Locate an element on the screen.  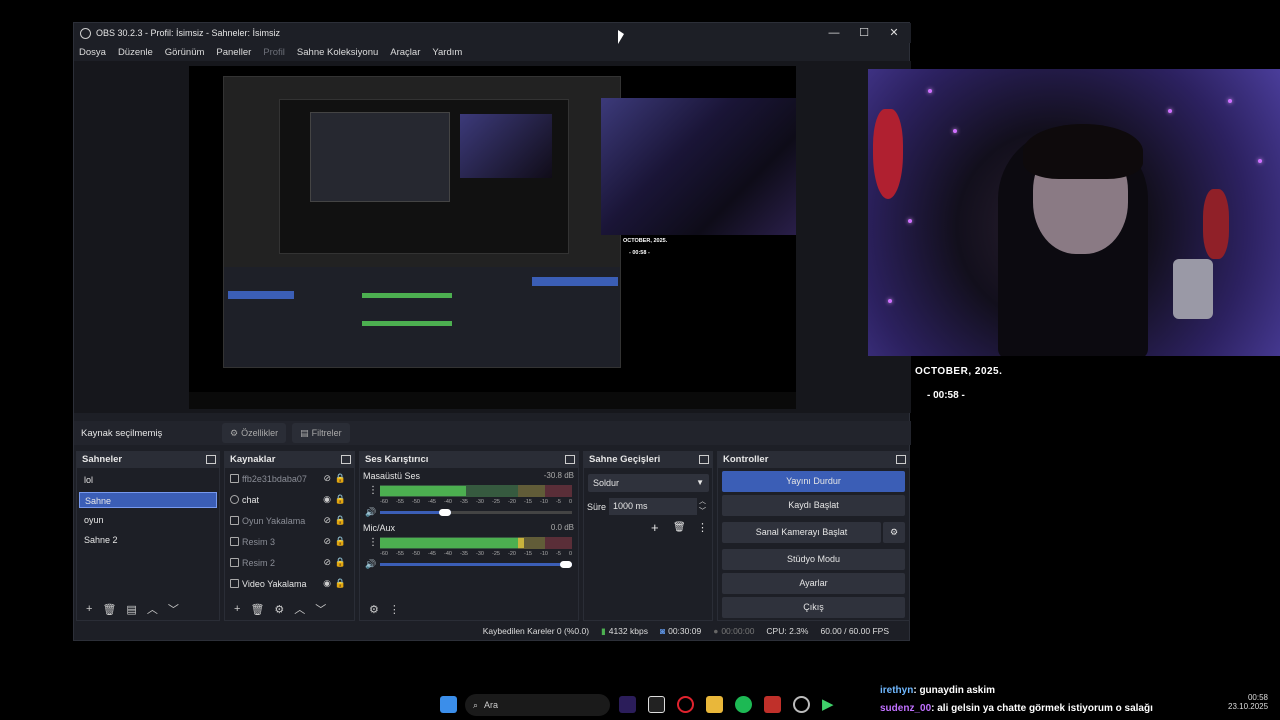
fairy-light is located at coordinates (1170, 111).